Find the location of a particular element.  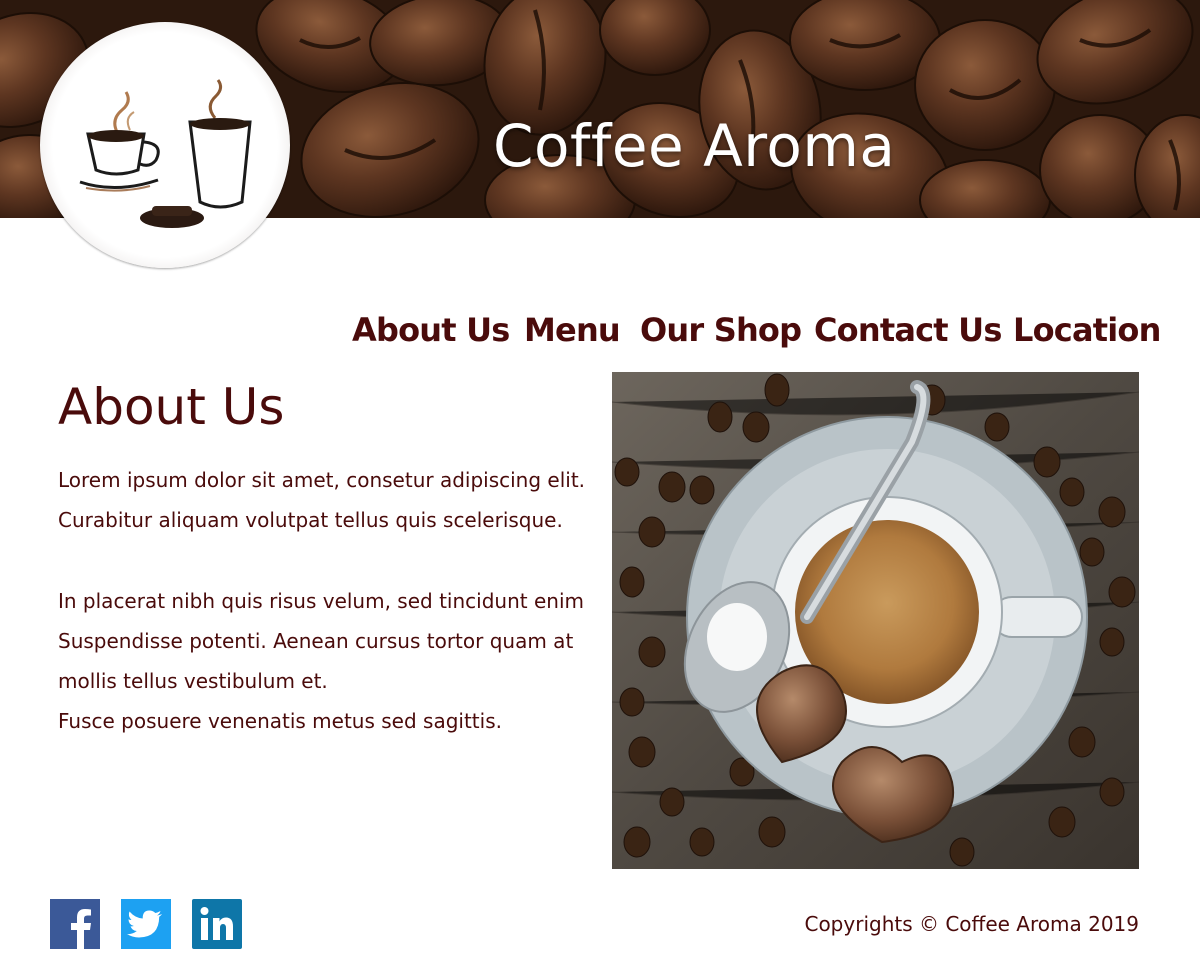

facebook-icon is located at coordinates (75, 924).